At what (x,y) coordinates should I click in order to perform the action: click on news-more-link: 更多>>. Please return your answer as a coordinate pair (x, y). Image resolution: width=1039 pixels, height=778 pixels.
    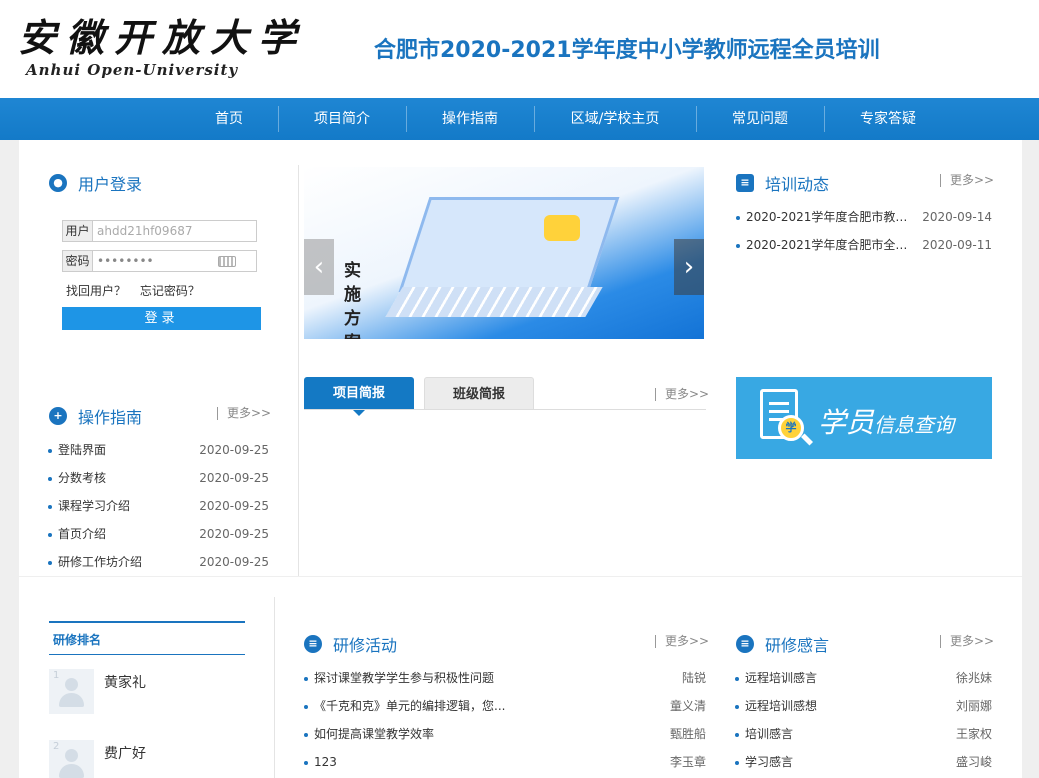
    Looking at the image, I should click on (967, 180).